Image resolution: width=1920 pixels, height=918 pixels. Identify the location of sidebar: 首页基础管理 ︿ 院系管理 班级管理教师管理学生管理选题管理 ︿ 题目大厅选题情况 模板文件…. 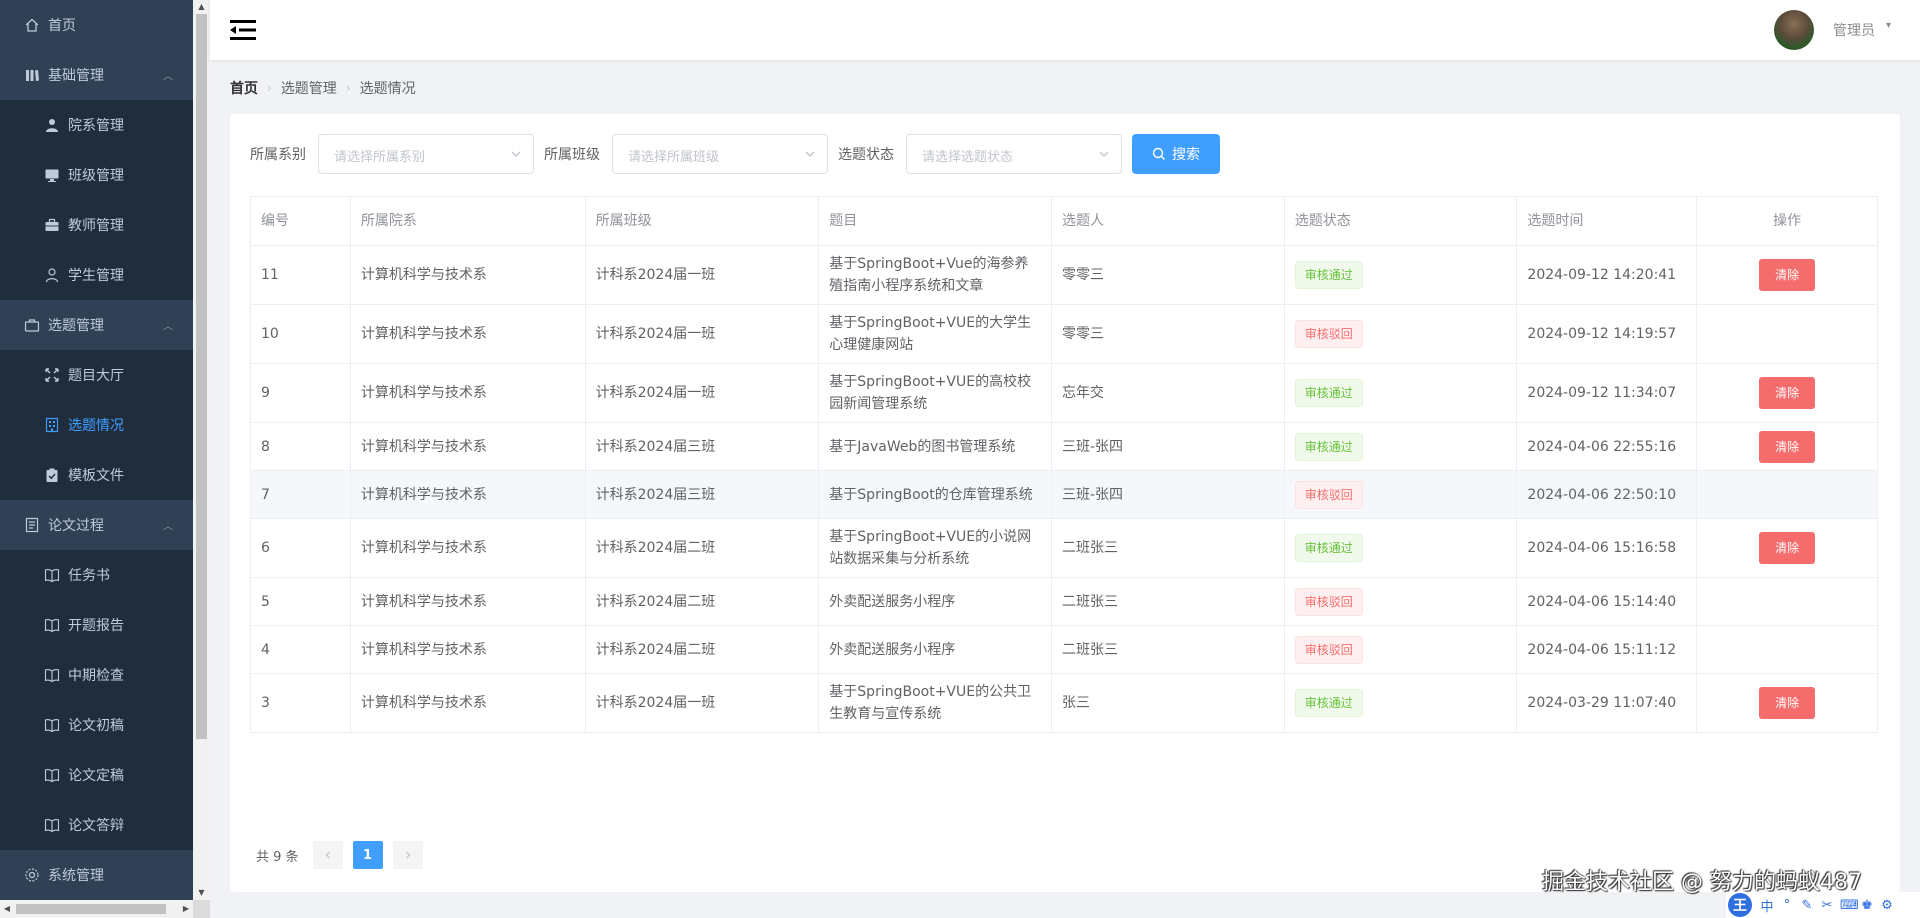
(105, 459).